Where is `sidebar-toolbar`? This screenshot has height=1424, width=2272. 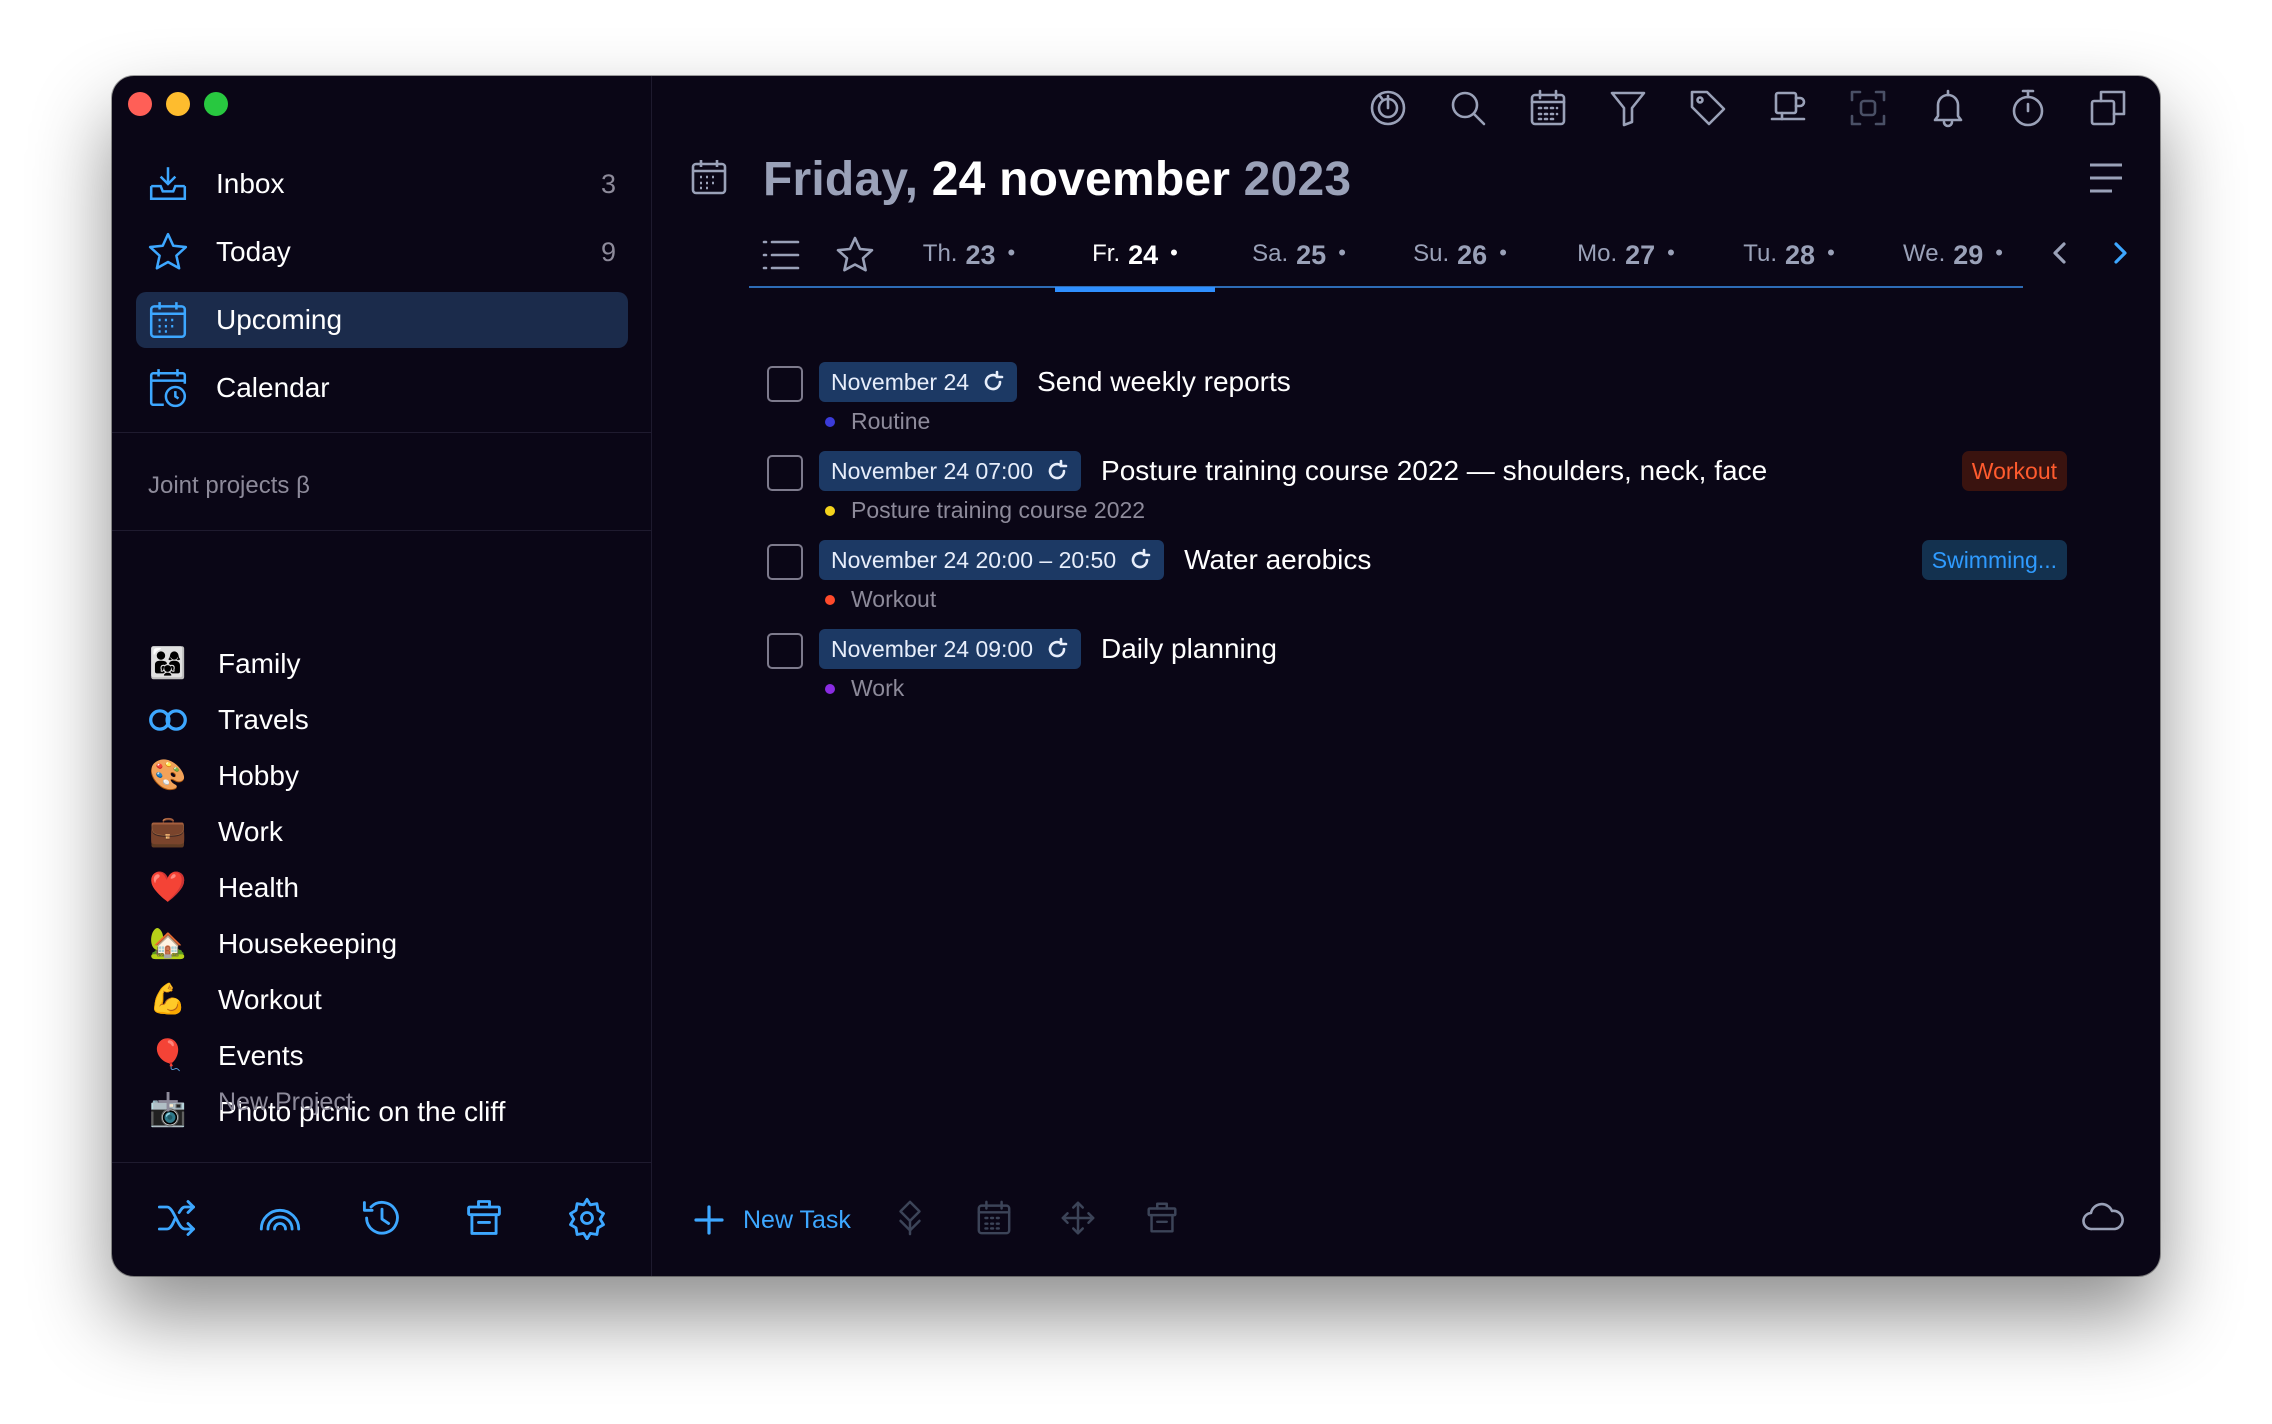 sidebar-toolbar is located at coordinates (382, 1220).